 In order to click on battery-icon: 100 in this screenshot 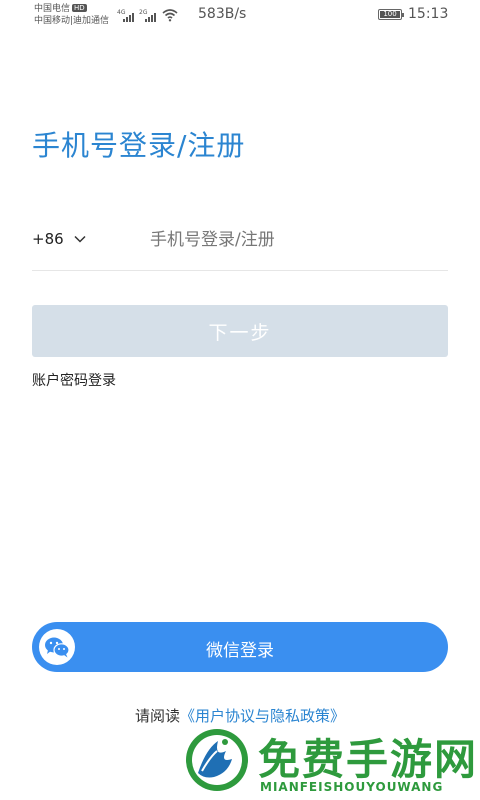, I will do `click(391, 14)`.